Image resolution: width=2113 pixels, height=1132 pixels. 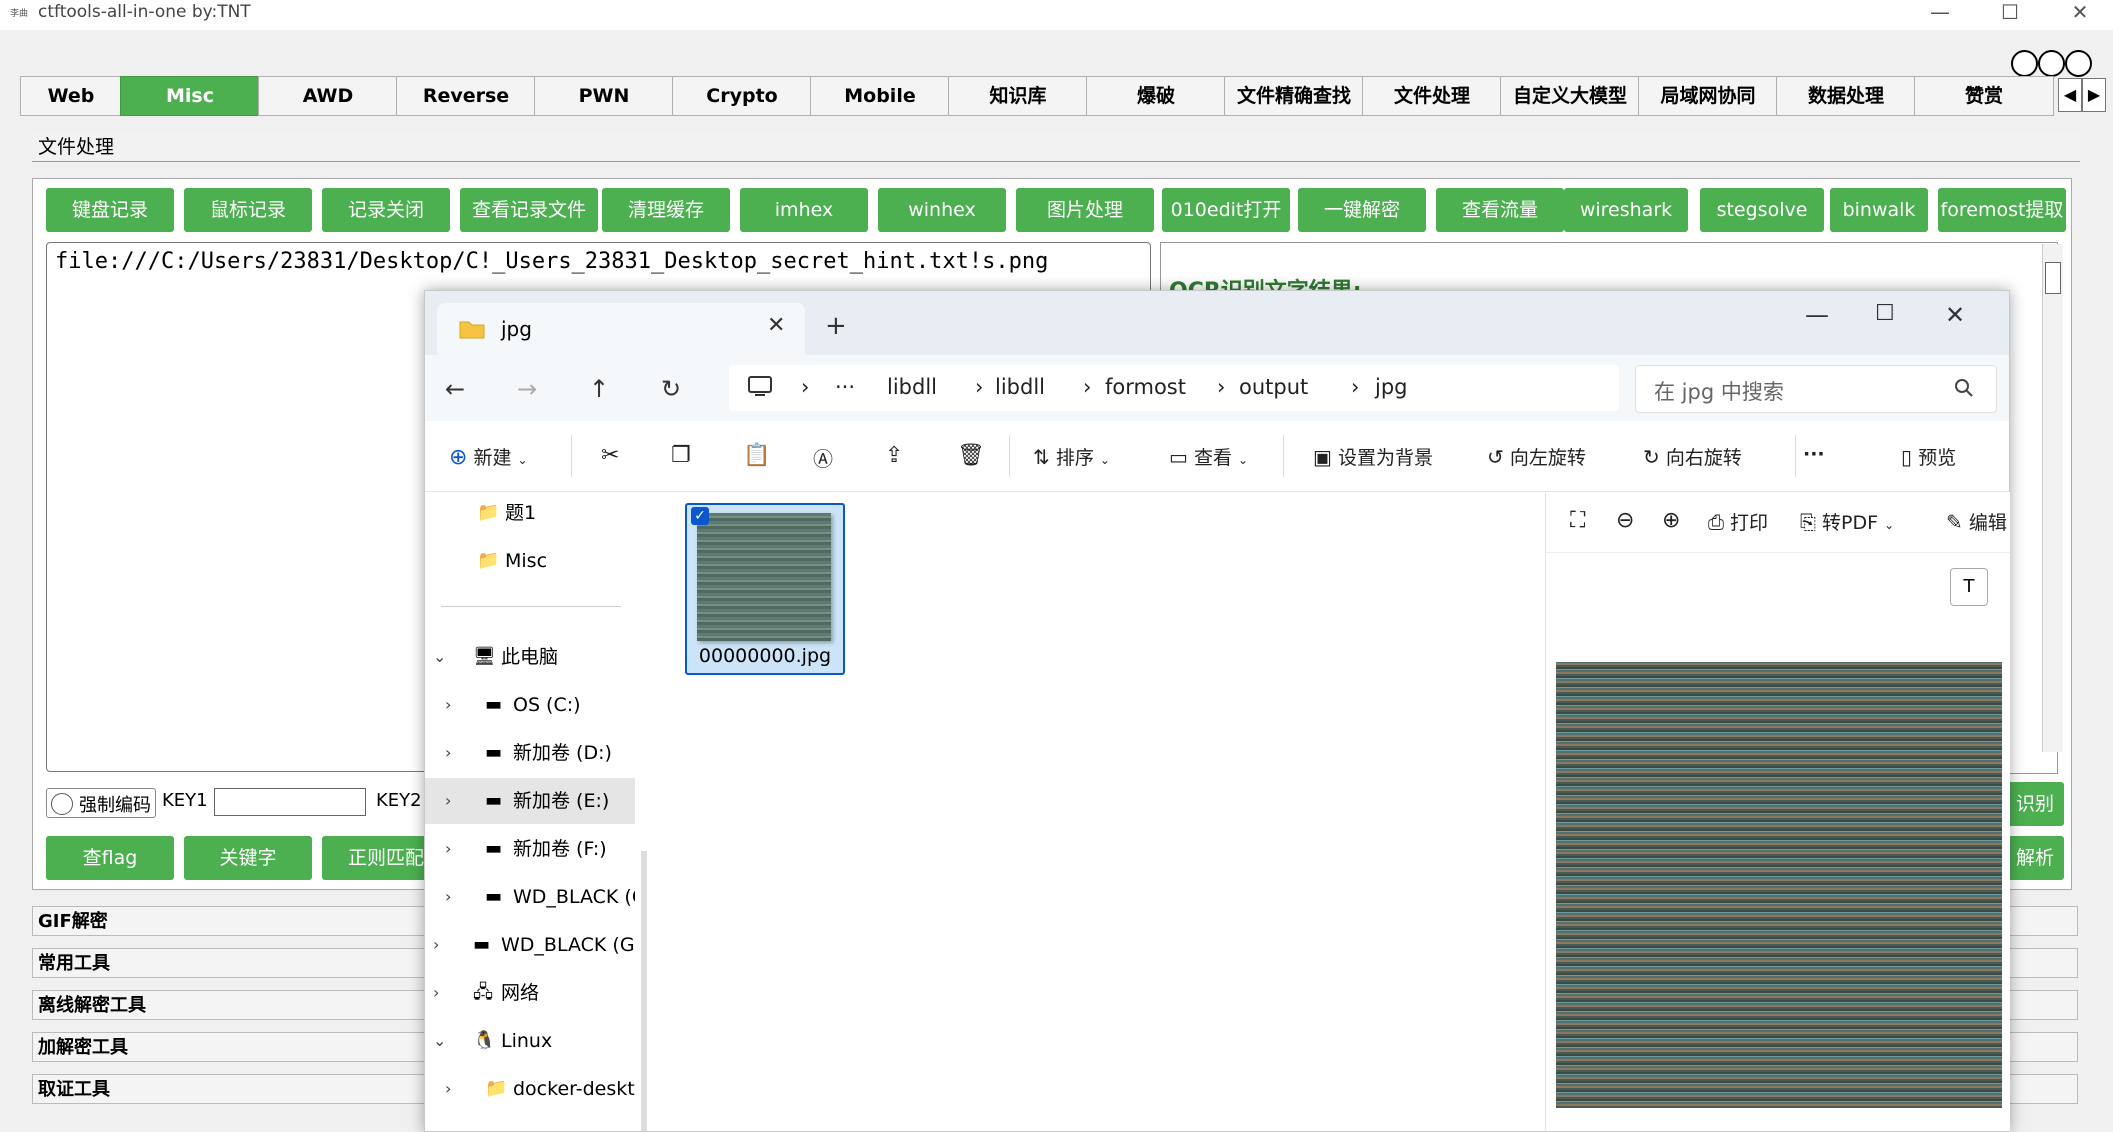 What do you see at coordinates (1692, 456) in the screenshot?
I see `rotate-right-button: ↻ 向右旋转` at bounding box center [1692, 456].